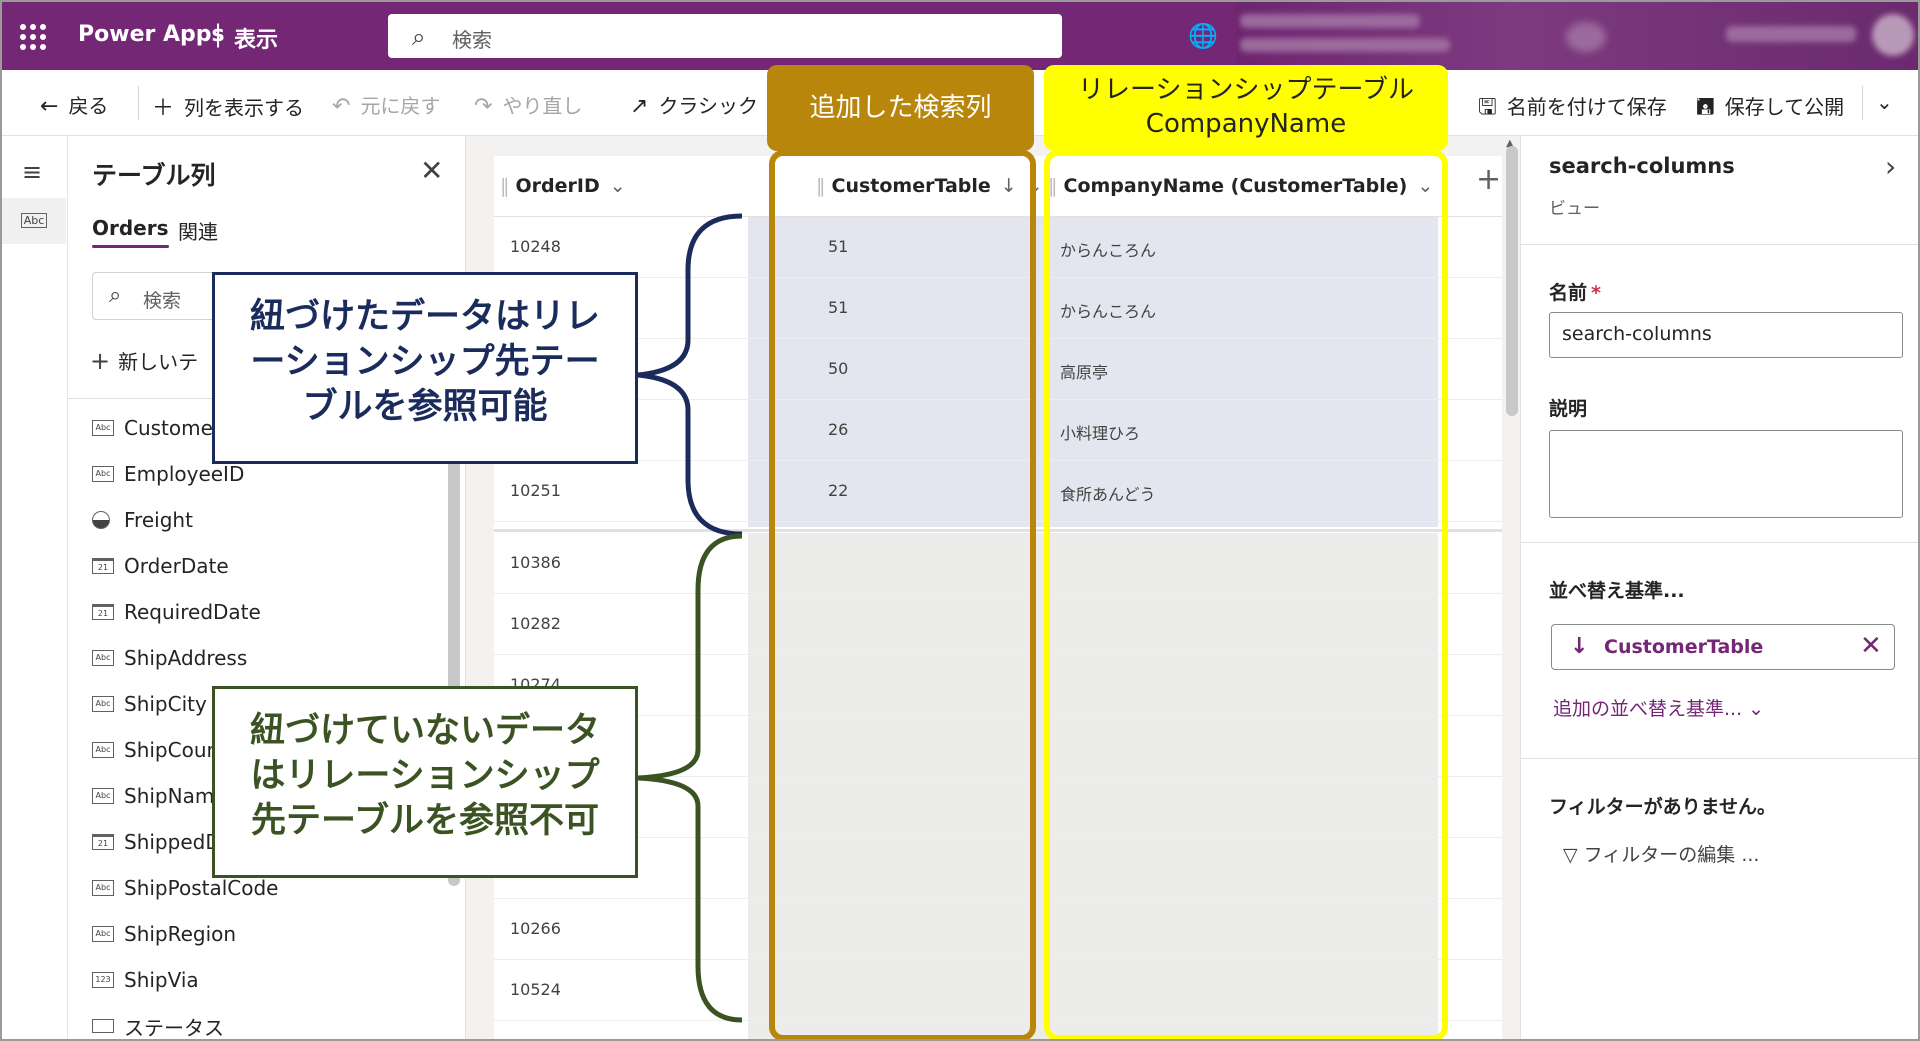  What do you see at coordinates (1663, 807) in the screenshot?
I see `no-filter-label: フィルターがありません。` at bounding box center [1663, 807].